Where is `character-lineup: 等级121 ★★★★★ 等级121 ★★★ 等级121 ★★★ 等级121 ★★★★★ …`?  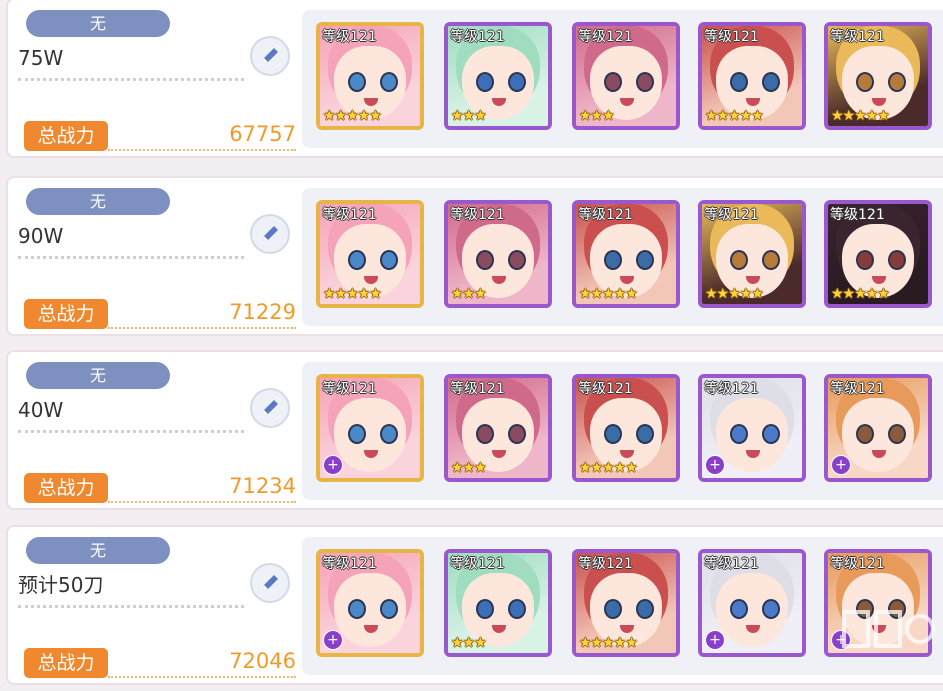
character-lineup: 等级121 ★★★★★ 等级121 ★★★ 等级121 ★★★ 等级121 ★★★★★ … is located at coordinates (622, 79).